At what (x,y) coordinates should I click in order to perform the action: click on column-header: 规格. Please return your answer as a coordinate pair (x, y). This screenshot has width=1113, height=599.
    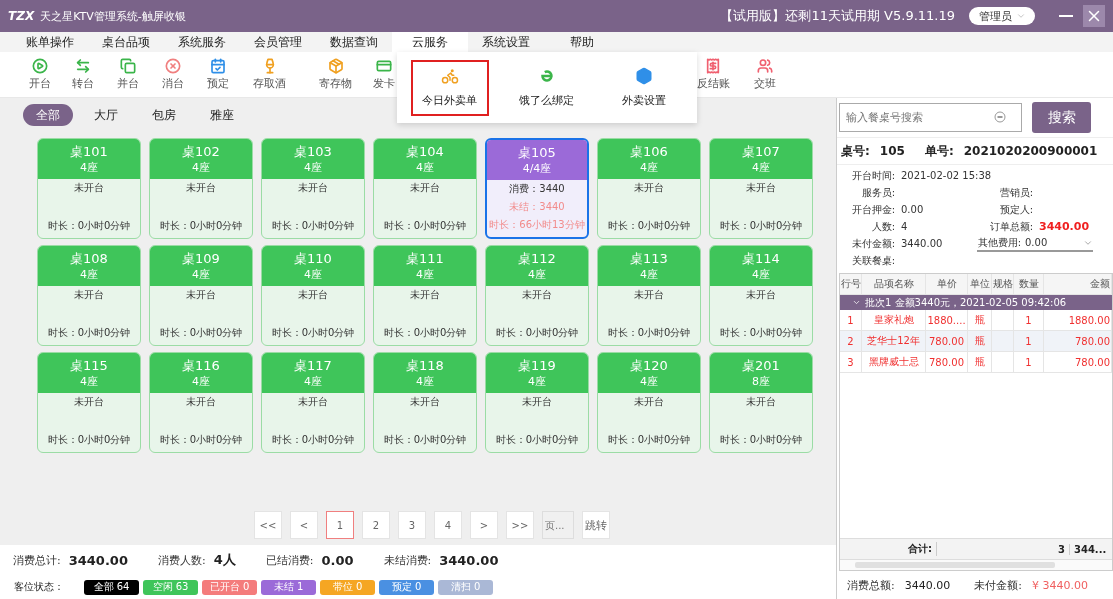
    Looking at the image, I should click on (1003, 284).